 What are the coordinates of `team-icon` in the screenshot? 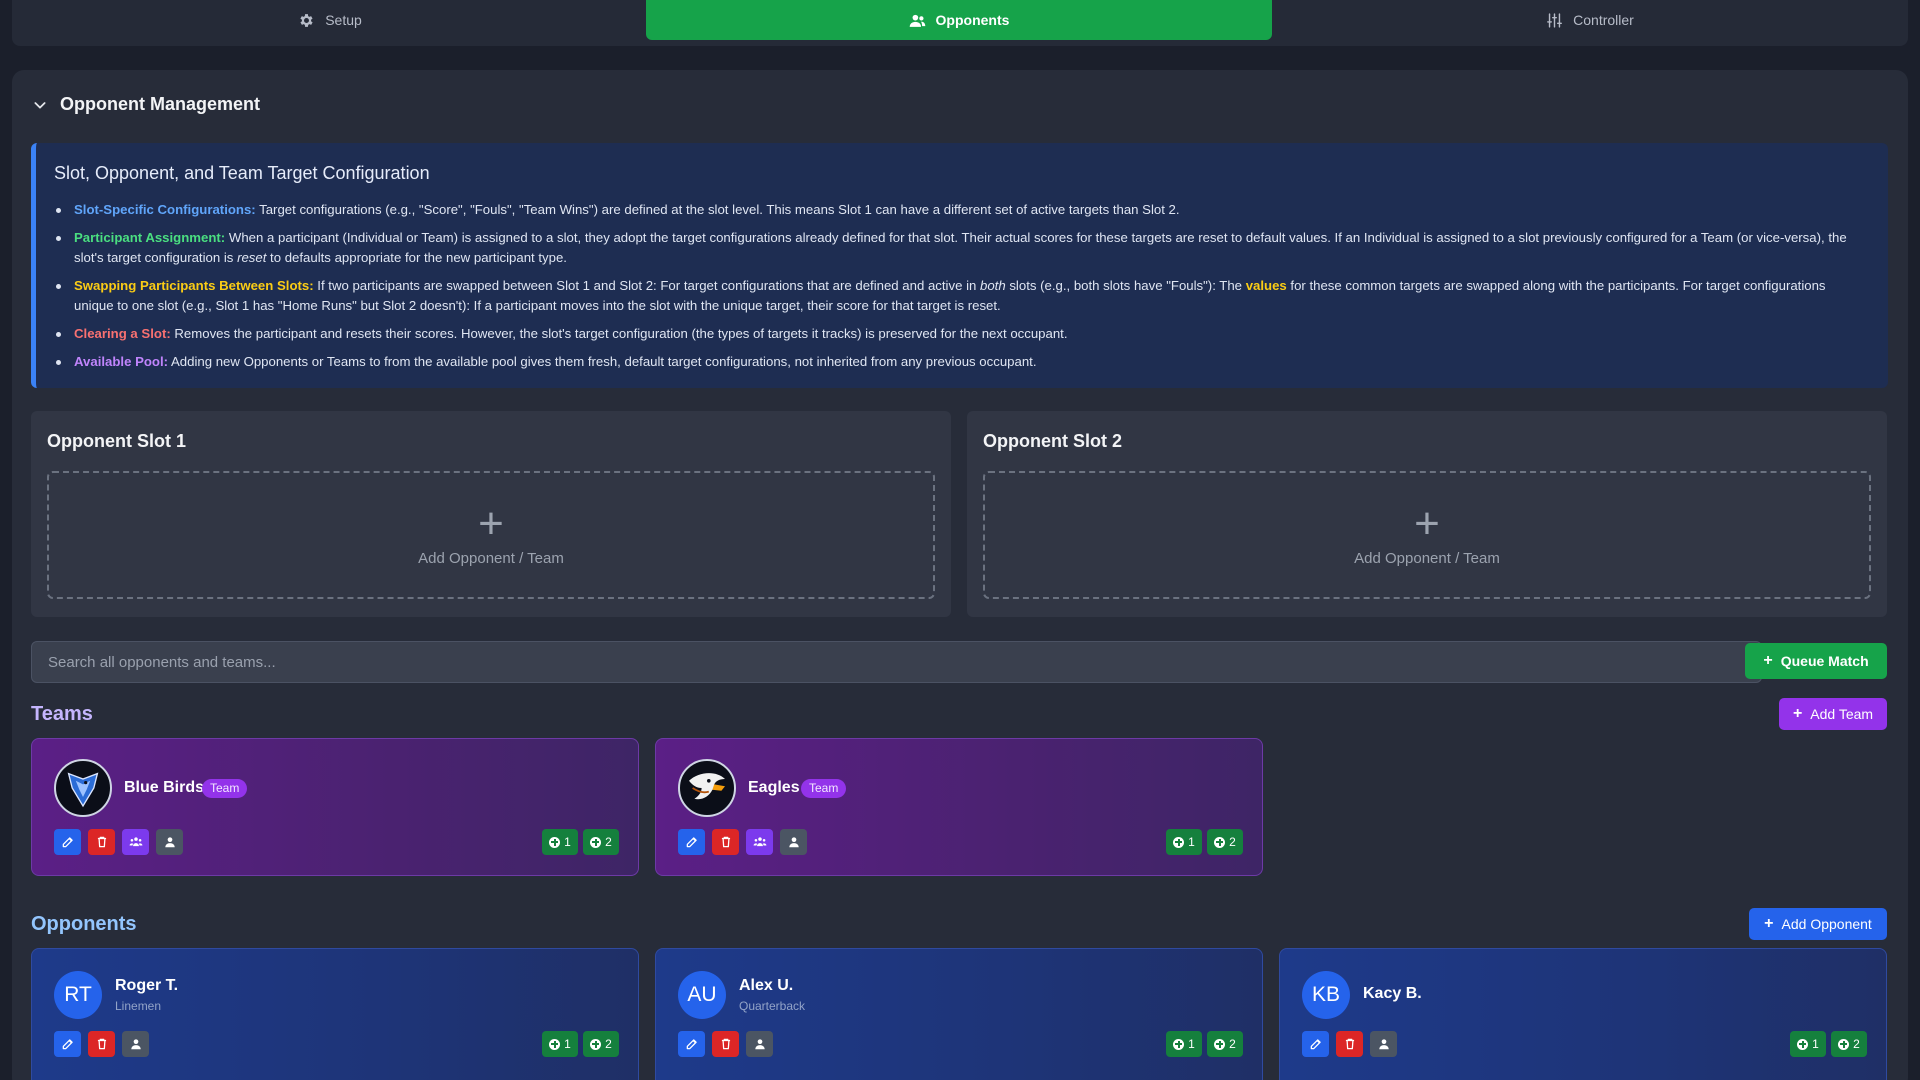 It's located at (759, 842).